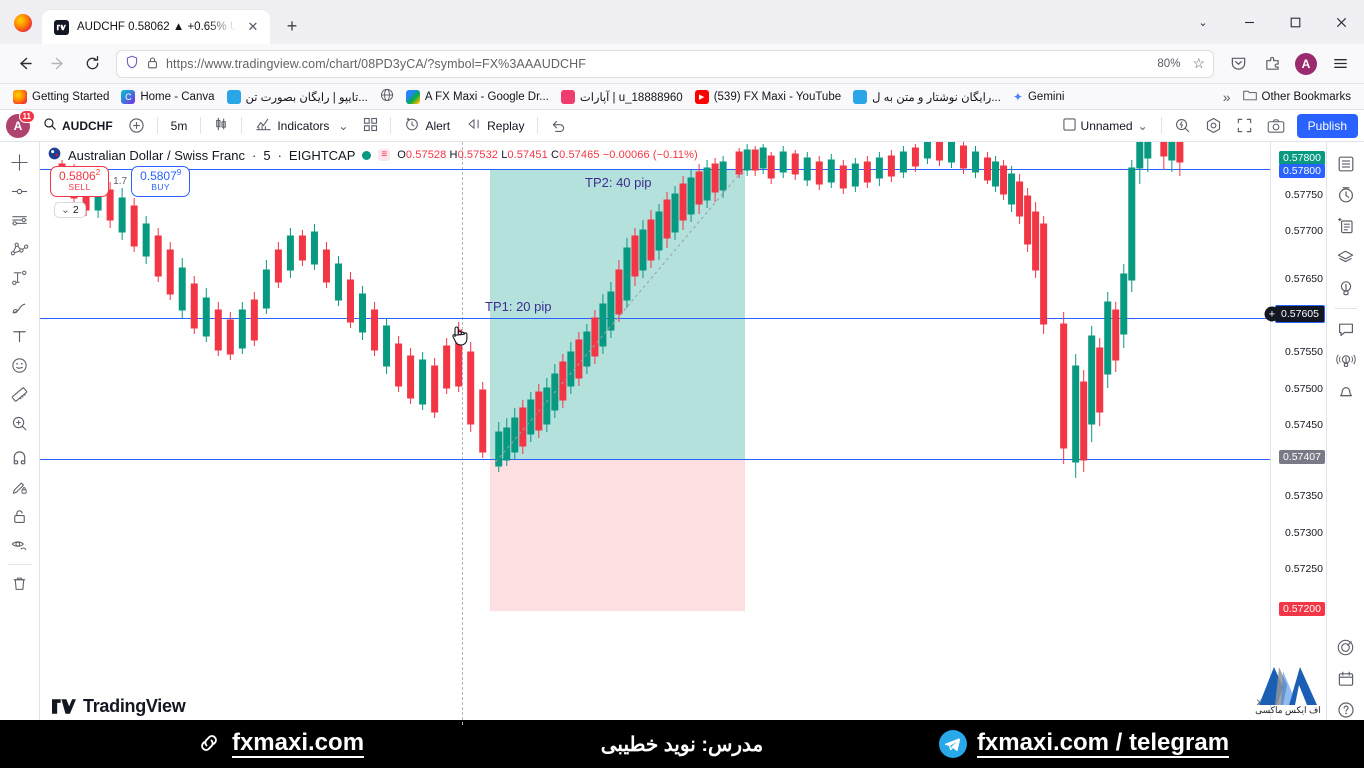  What do you see at coordinates (24, 64) in the screenshot?
I see `back-button` at bounding box center [24, 64].